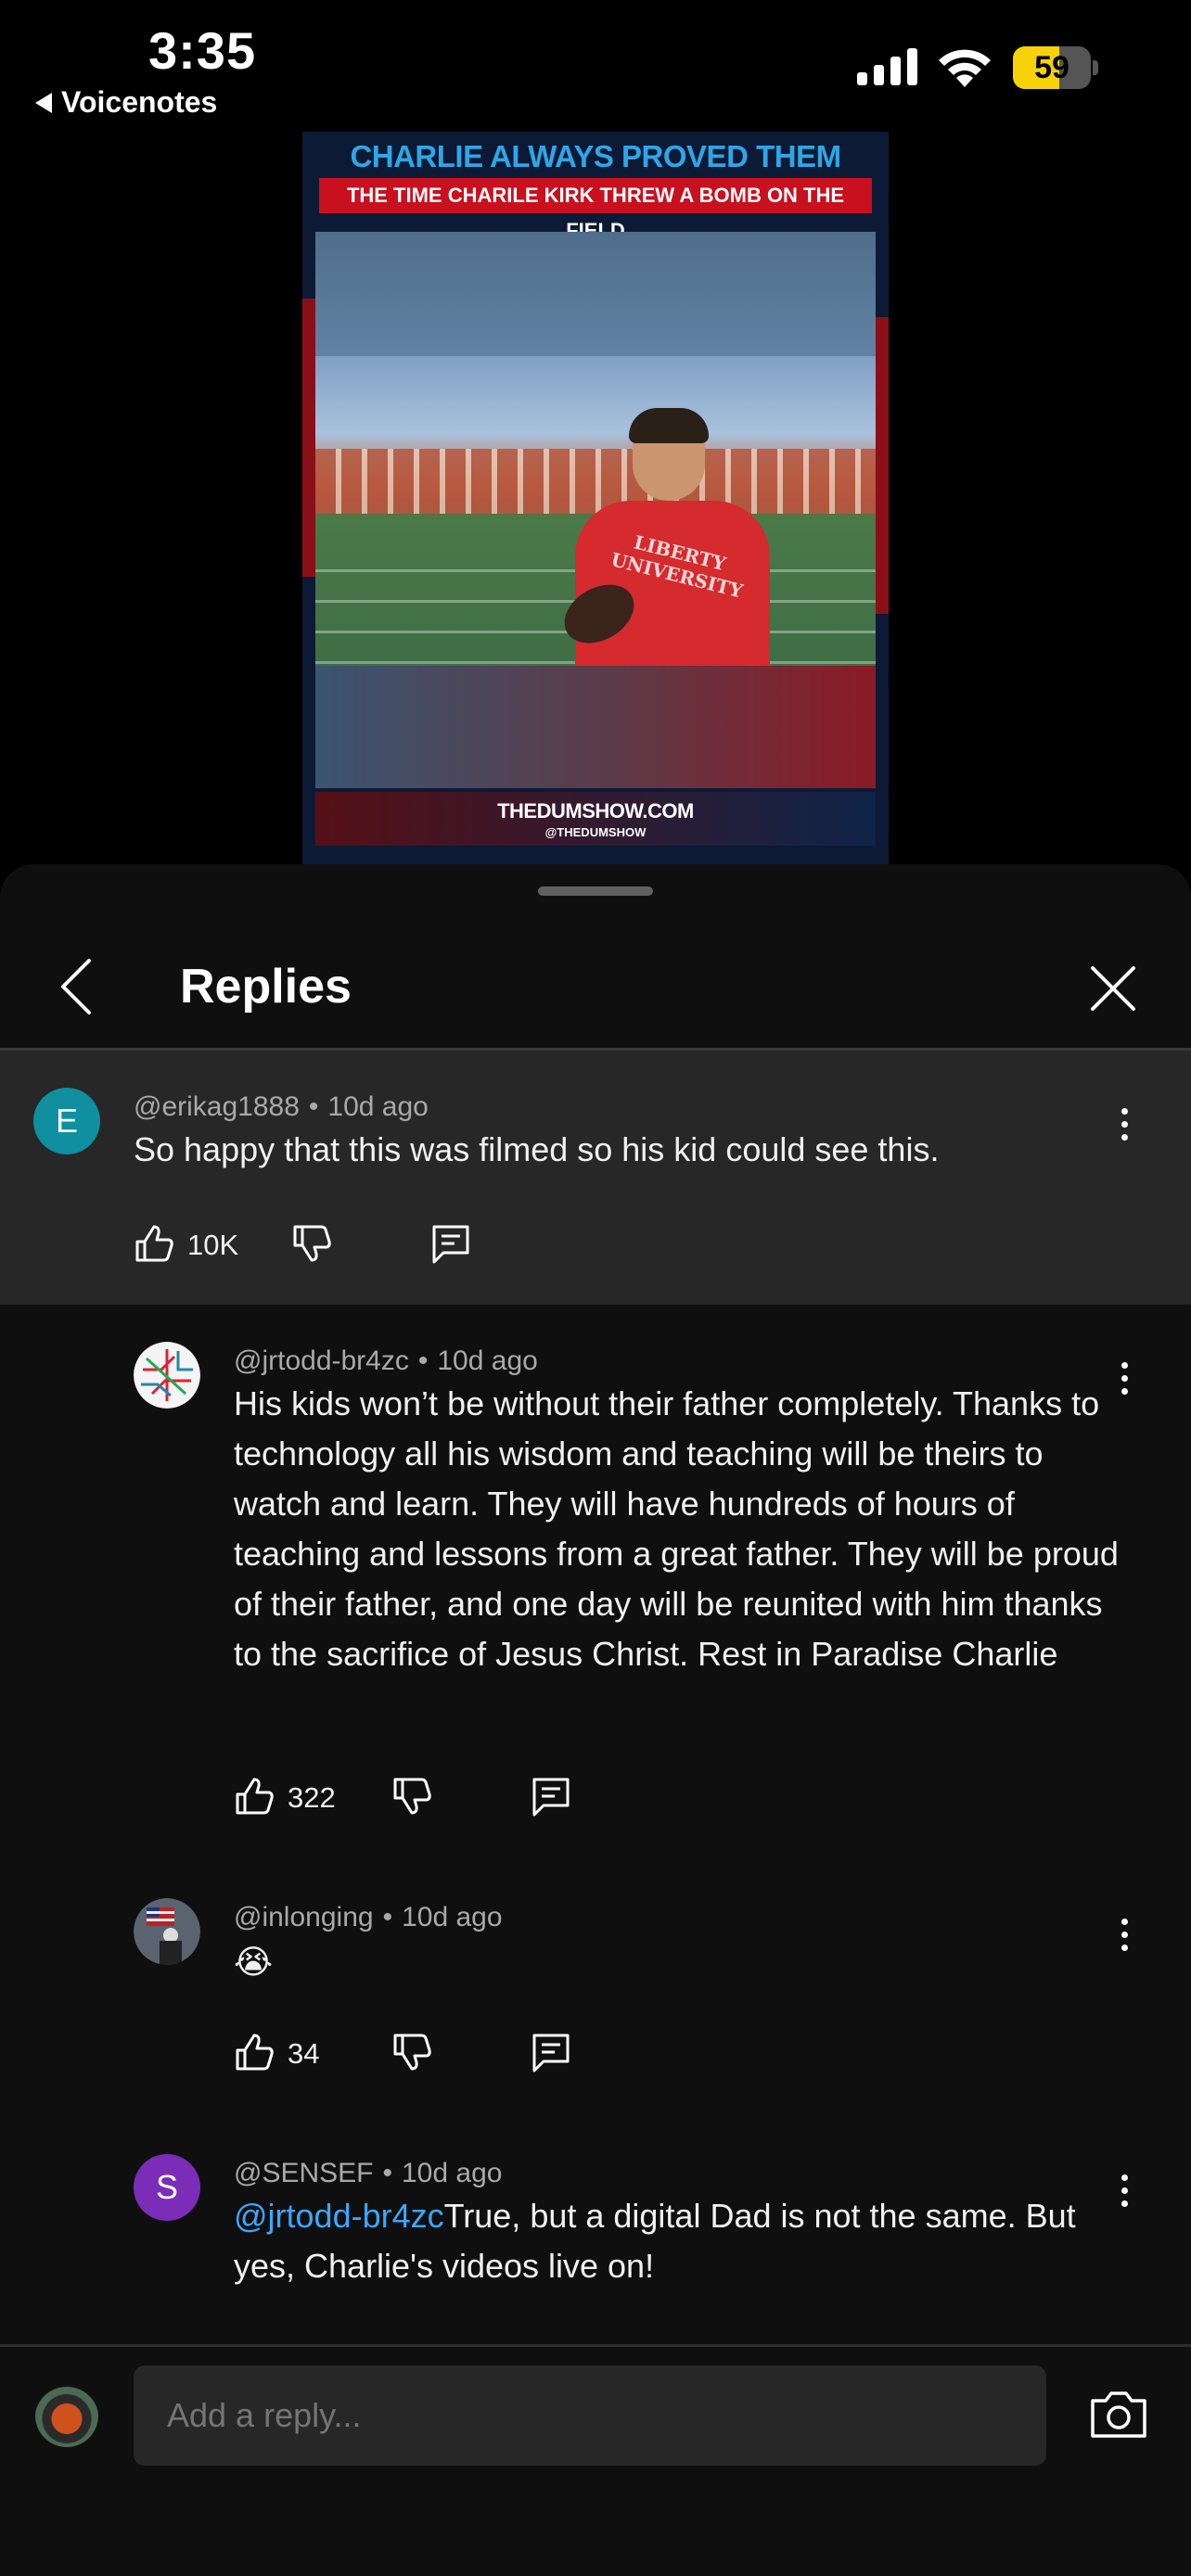 Image resolution: width=1191 pixels, height=2576 pixels. I want to click on comment-author: @inlonging, so click(304, 1917).